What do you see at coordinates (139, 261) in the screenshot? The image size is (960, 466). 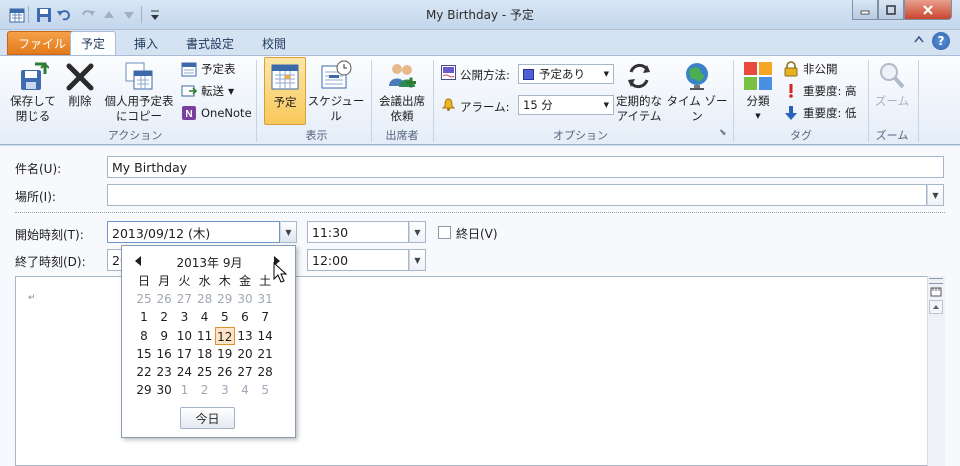 I see `prev-month-button` at bounding box center [139, 261].